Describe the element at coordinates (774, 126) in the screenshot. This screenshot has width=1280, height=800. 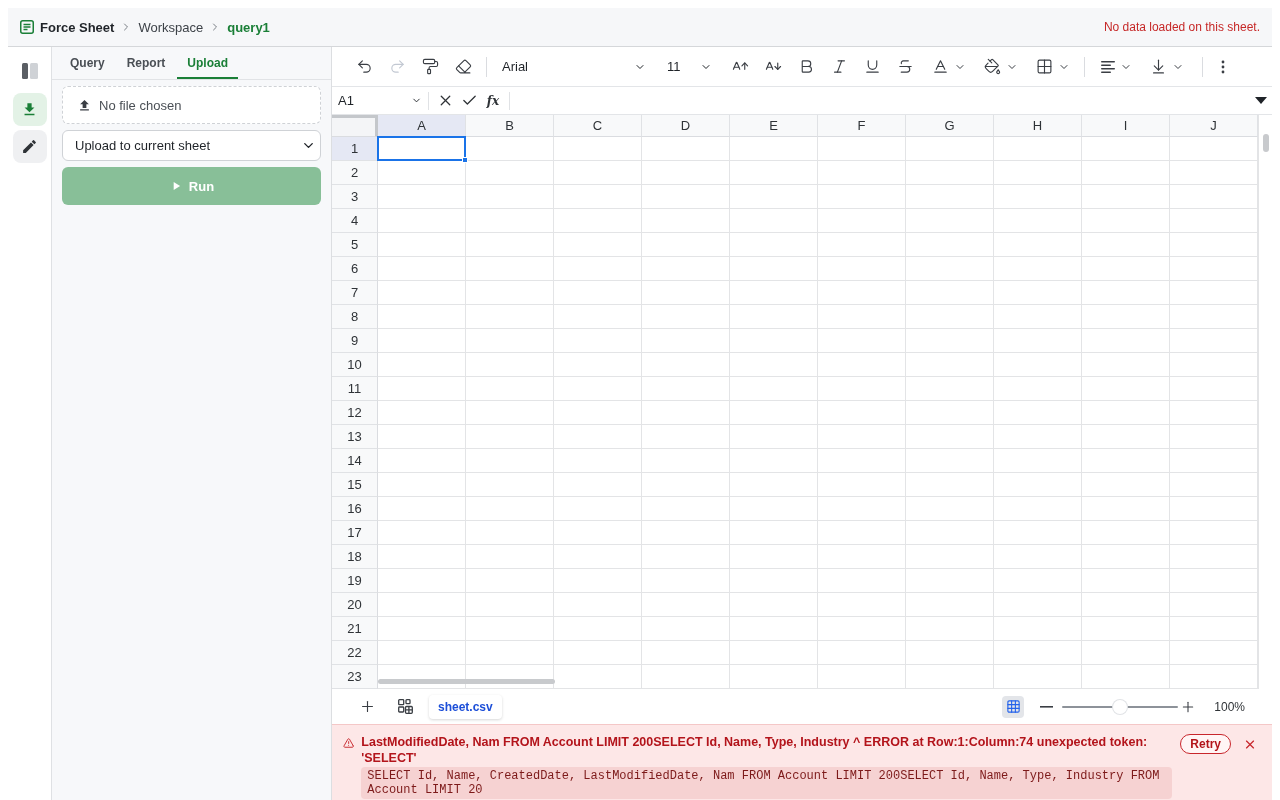
I see `column-header: E` at that location.